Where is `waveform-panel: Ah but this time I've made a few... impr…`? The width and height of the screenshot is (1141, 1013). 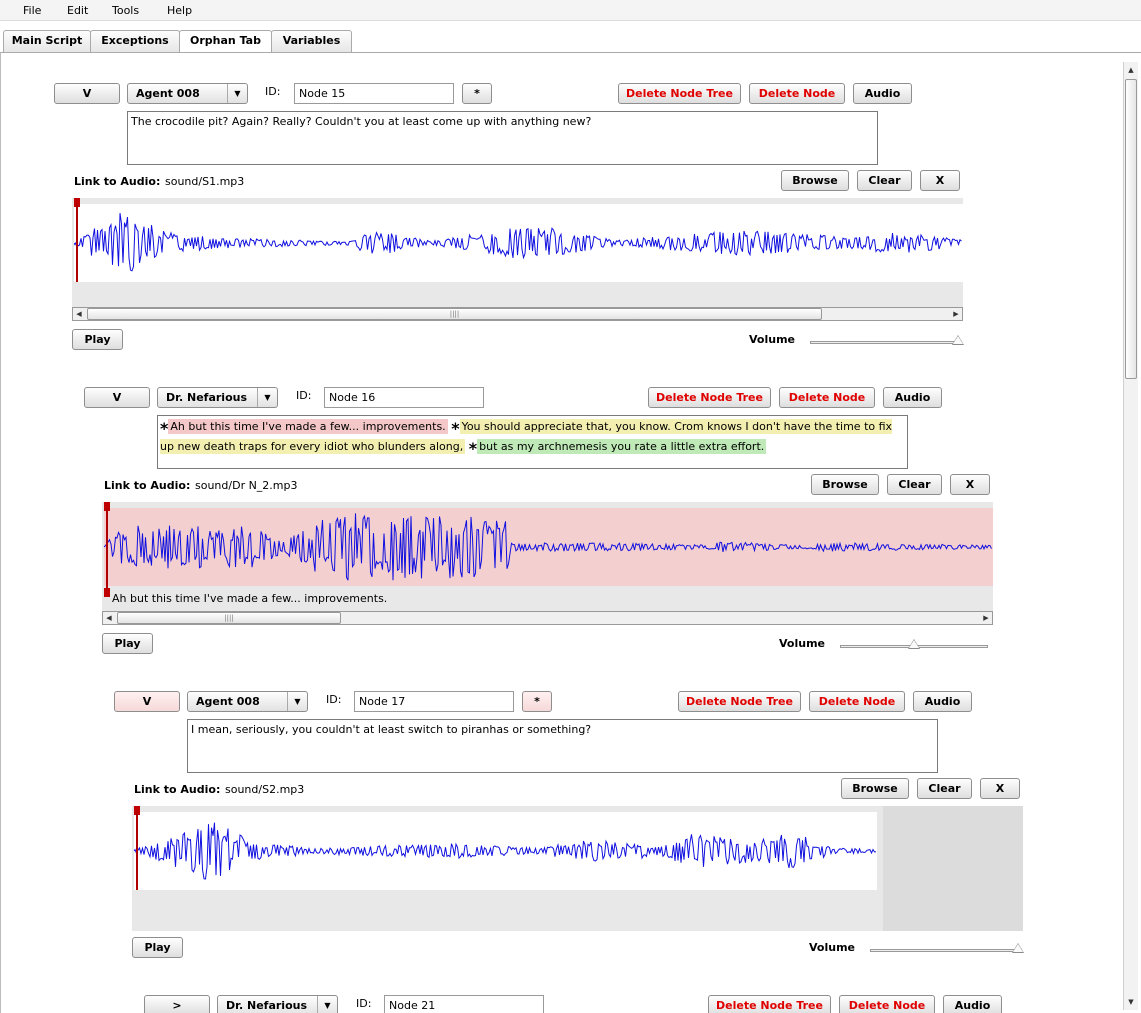
waveform-panel: Ah but this time I've made a few... impr… is located at coordinates (547, 557).